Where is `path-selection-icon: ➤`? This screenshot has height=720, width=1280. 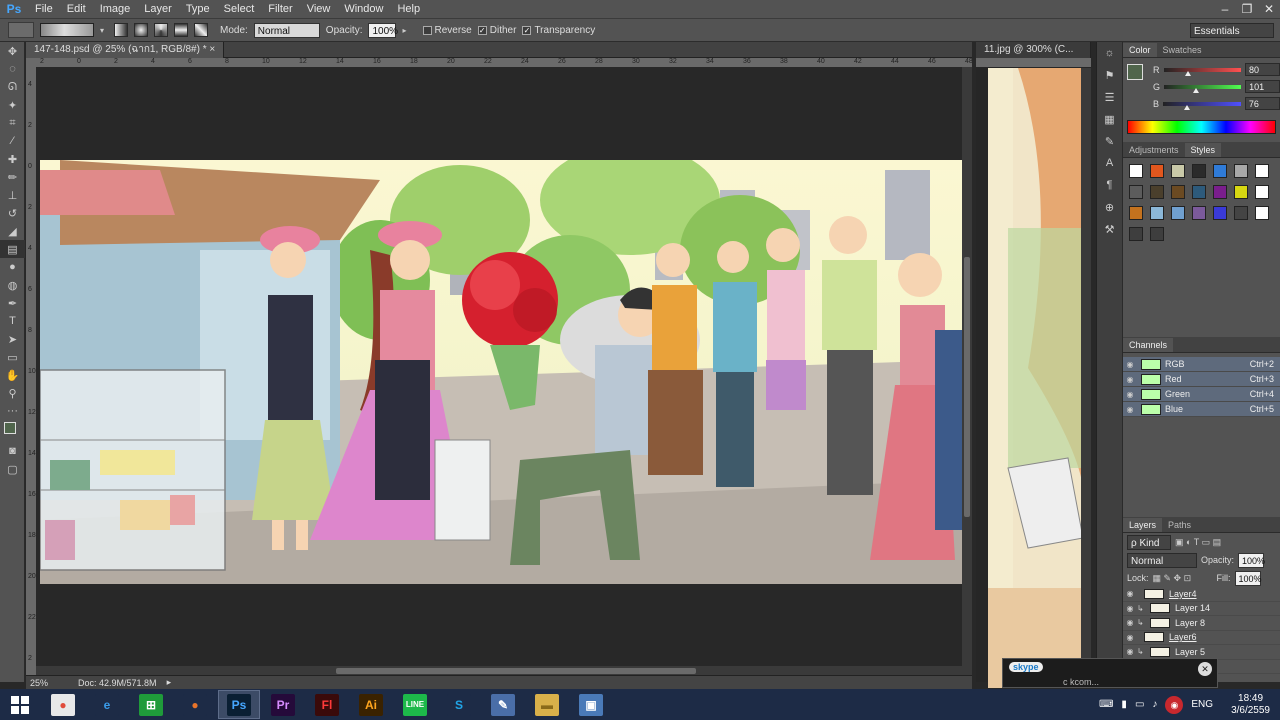
path-selection-icon: ➤ is located at coordinates (12, 339).